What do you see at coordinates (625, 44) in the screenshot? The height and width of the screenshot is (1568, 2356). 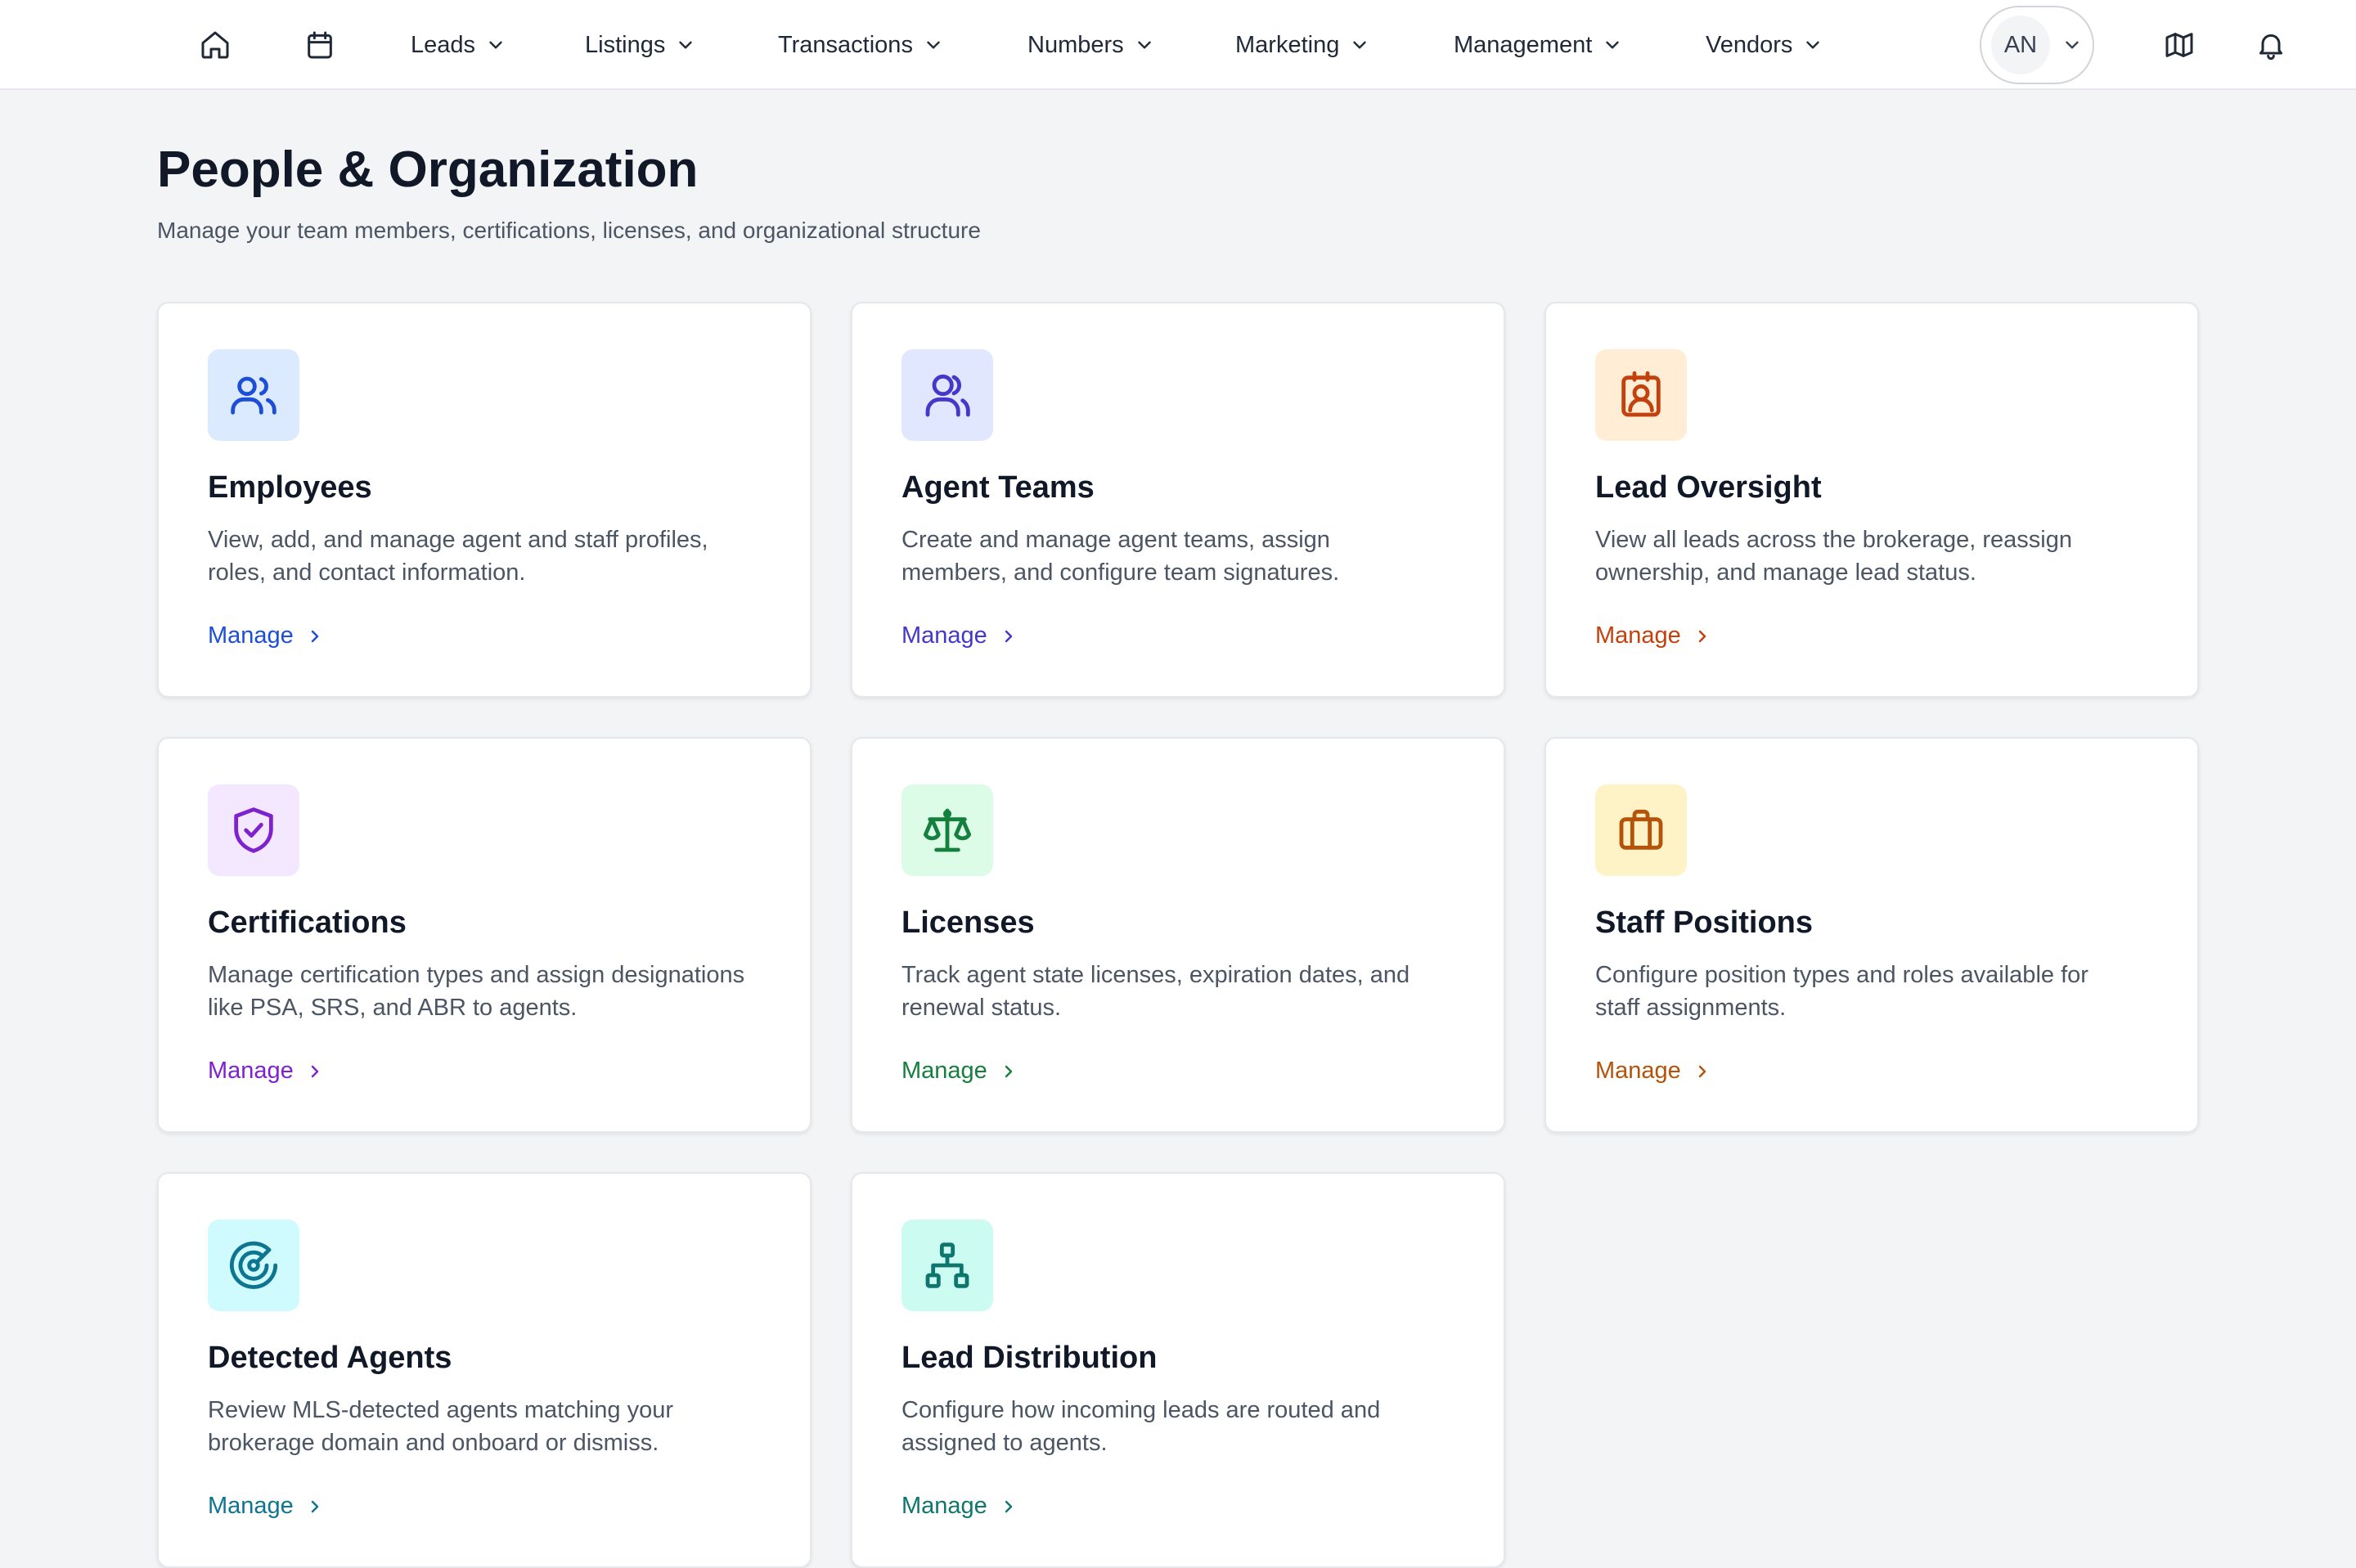 I see `nav-menu-label: Listings` at bounding box center [625, 44].